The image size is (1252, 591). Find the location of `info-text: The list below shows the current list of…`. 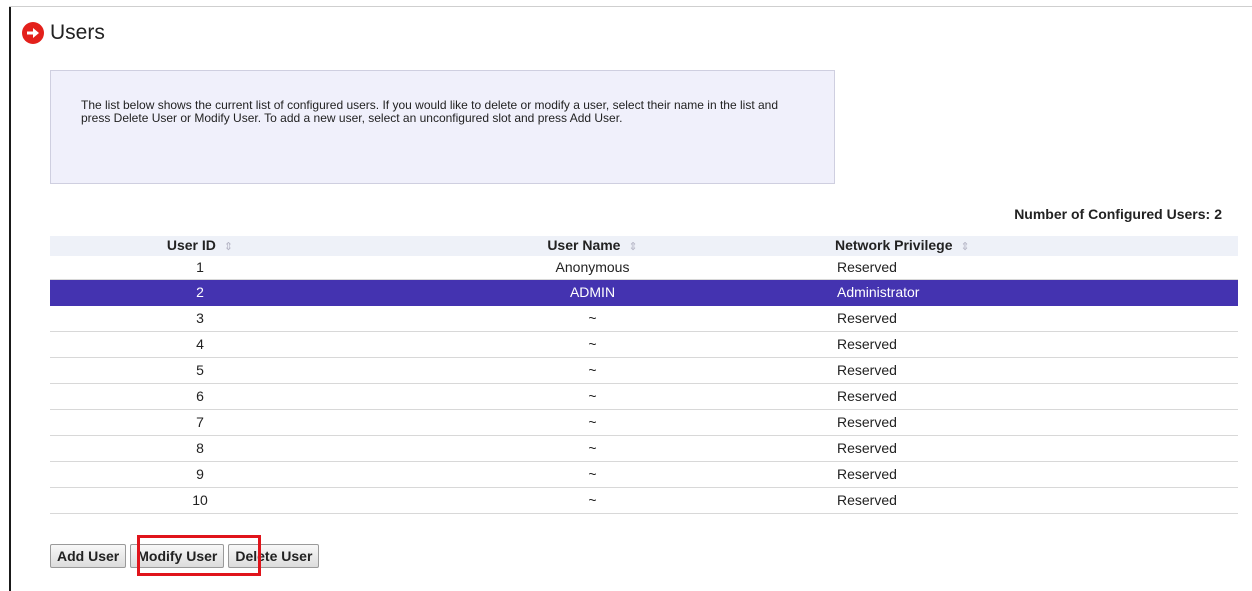

info-text: The list below shows the current list of… is located at coordinates (430, 111).